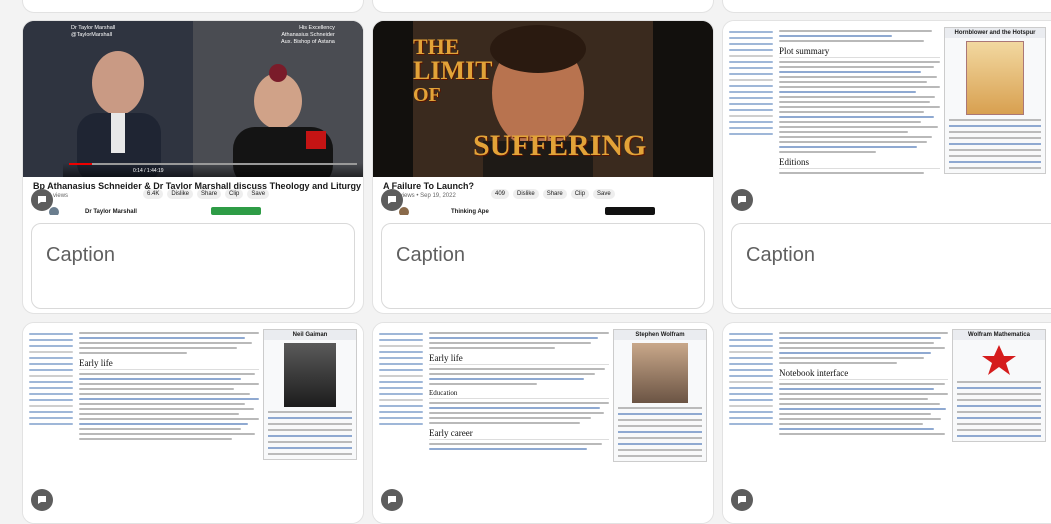 Image resolution: width=1051 pixels, height=524 pixels. Describe the element at coordinates (543, 99) in the screenshot. I see `video-frame: THE LIMIT OF SUFFERING` at that location.